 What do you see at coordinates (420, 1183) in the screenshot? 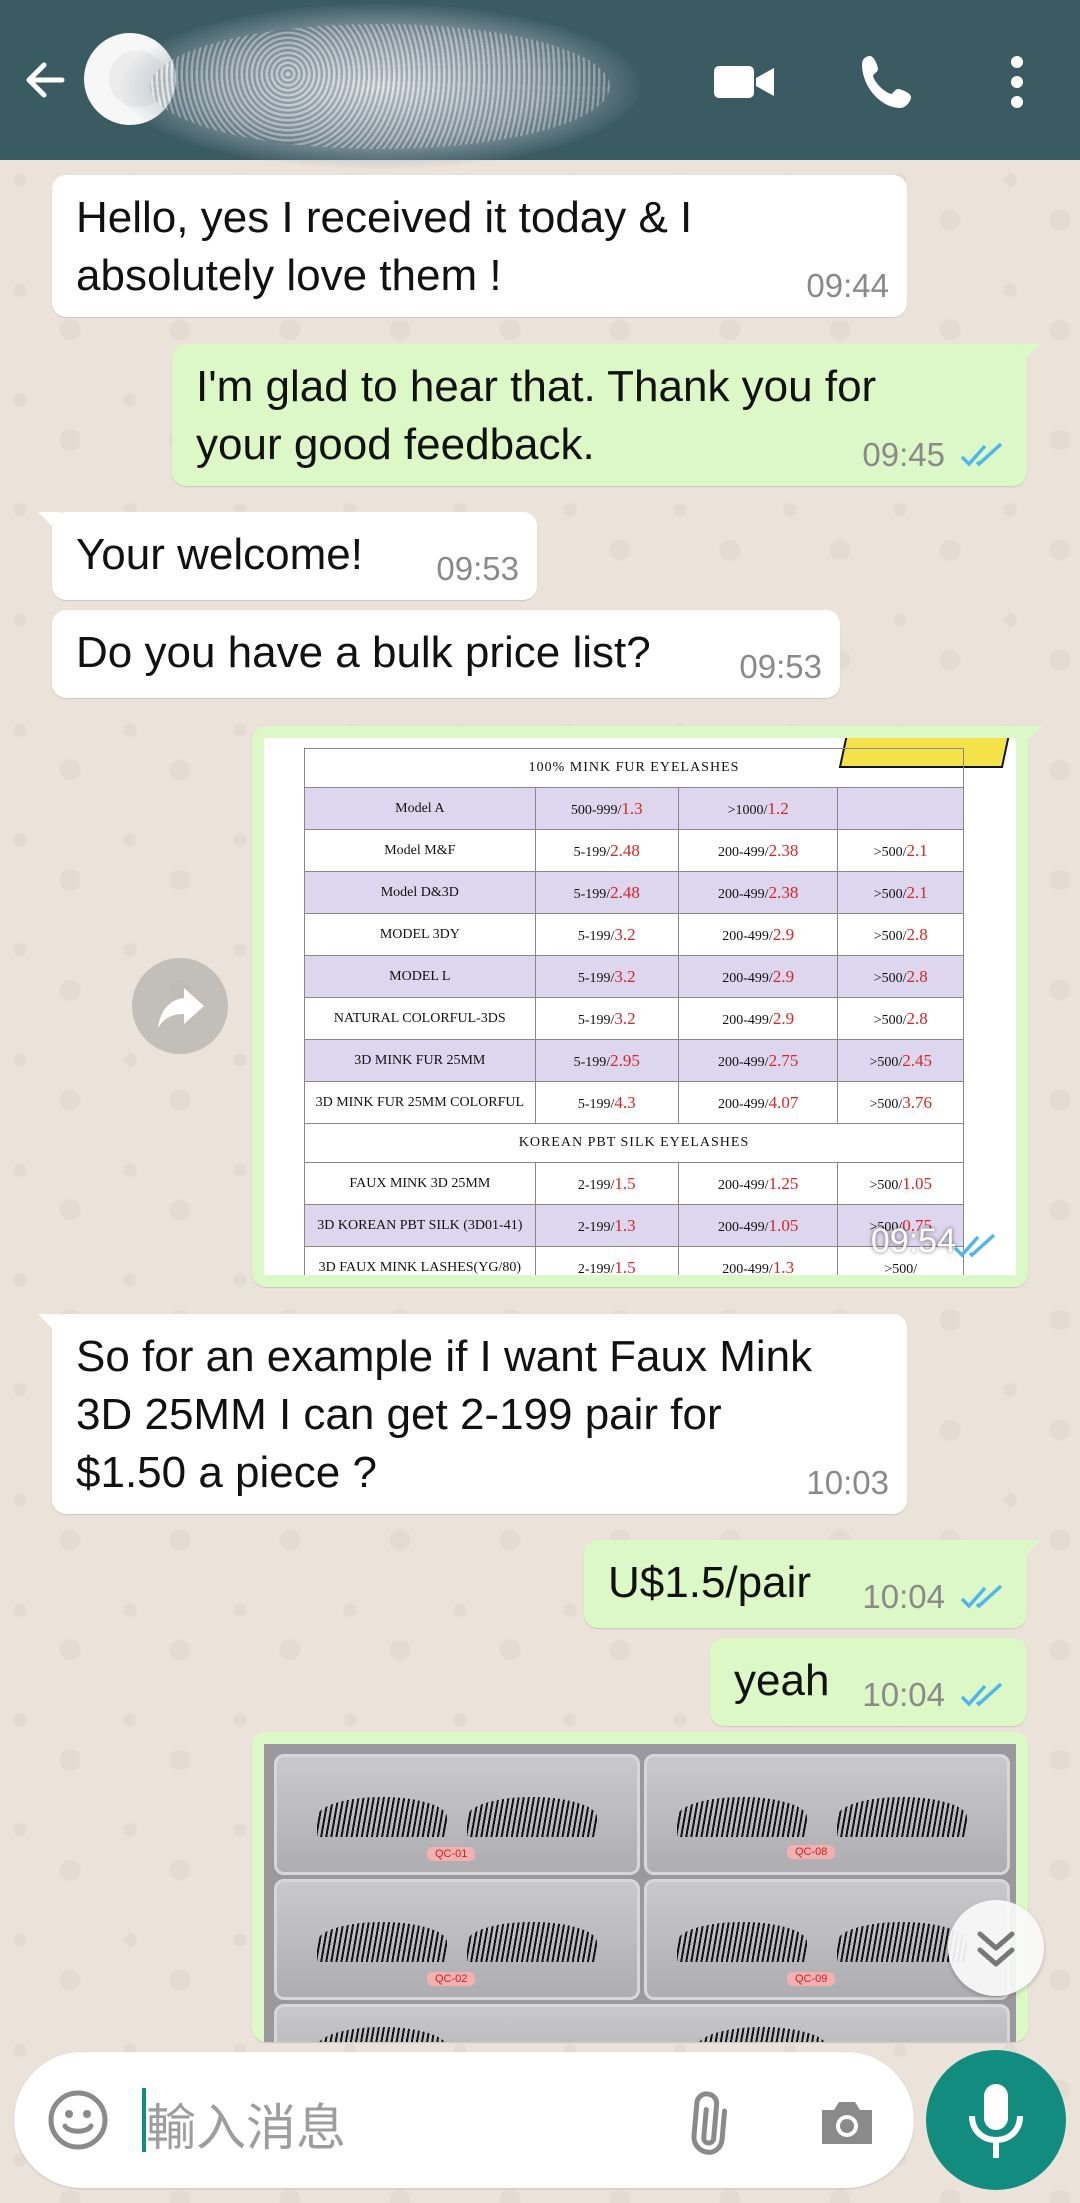
I see `model-name-cell: FAUX MINK 3D 25MM` at bounding box center [420, 1183].